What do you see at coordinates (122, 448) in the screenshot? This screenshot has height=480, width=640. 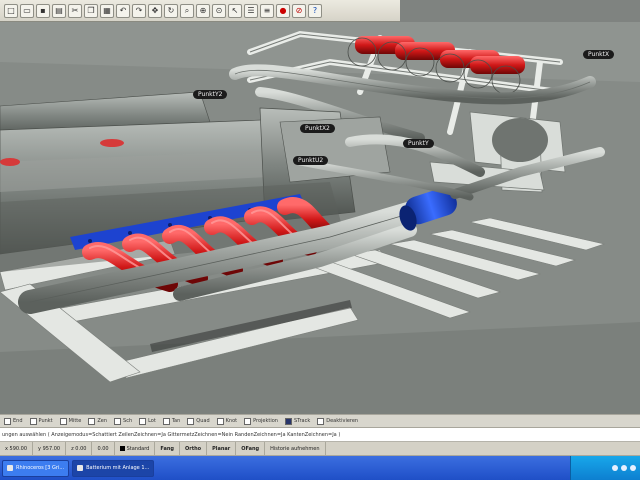 I see `layer-color-swatch` at bounding box center [122, 448].